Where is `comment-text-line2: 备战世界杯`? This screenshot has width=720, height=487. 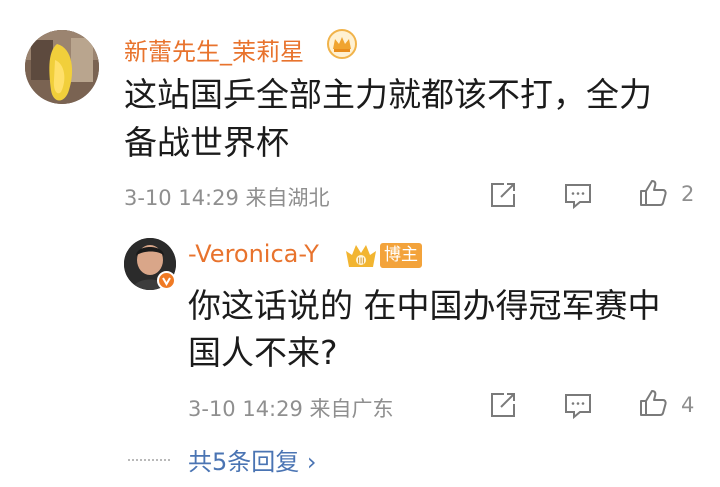
comment-text-line2: 备战世界杯 is located at coordinates (206, 142).